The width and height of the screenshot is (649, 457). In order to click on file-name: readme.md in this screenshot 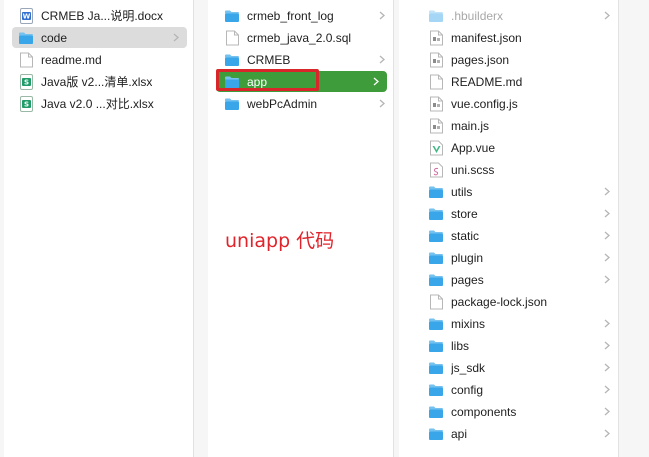, I will do `click(71, 59)`.